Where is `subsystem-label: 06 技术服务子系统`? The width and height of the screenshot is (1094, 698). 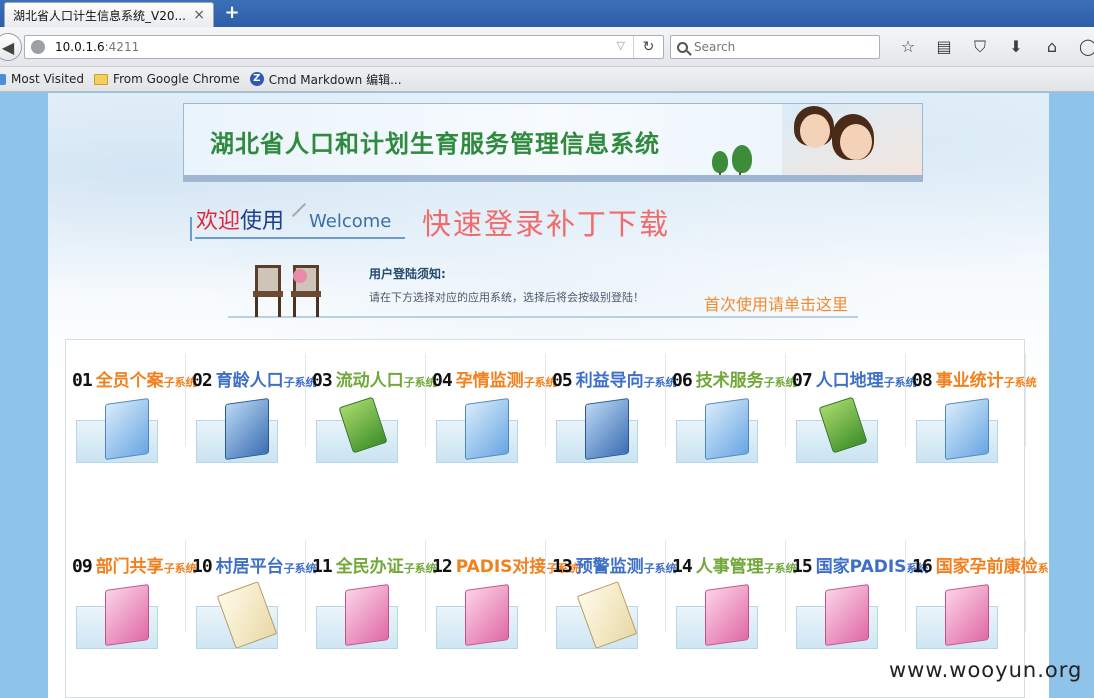
subsystem-label: 06 技术服务子系统 is located at coordinates (734, 378).